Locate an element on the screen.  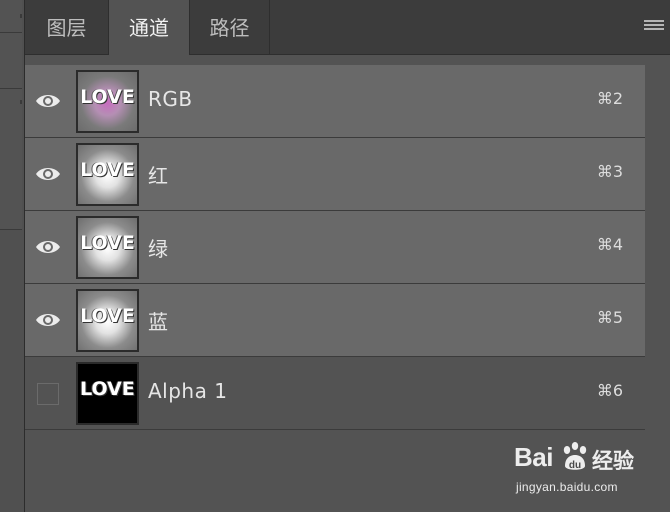
watermark-logo-text: Bai is located at coordinates (533, 457).